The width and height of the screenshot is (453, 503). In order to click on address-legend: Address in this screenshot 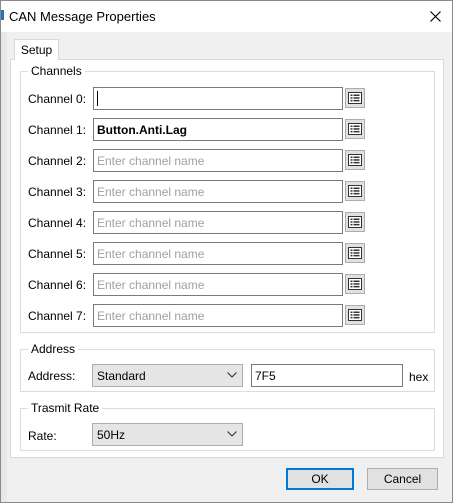, I will do `click(53, 349)`.